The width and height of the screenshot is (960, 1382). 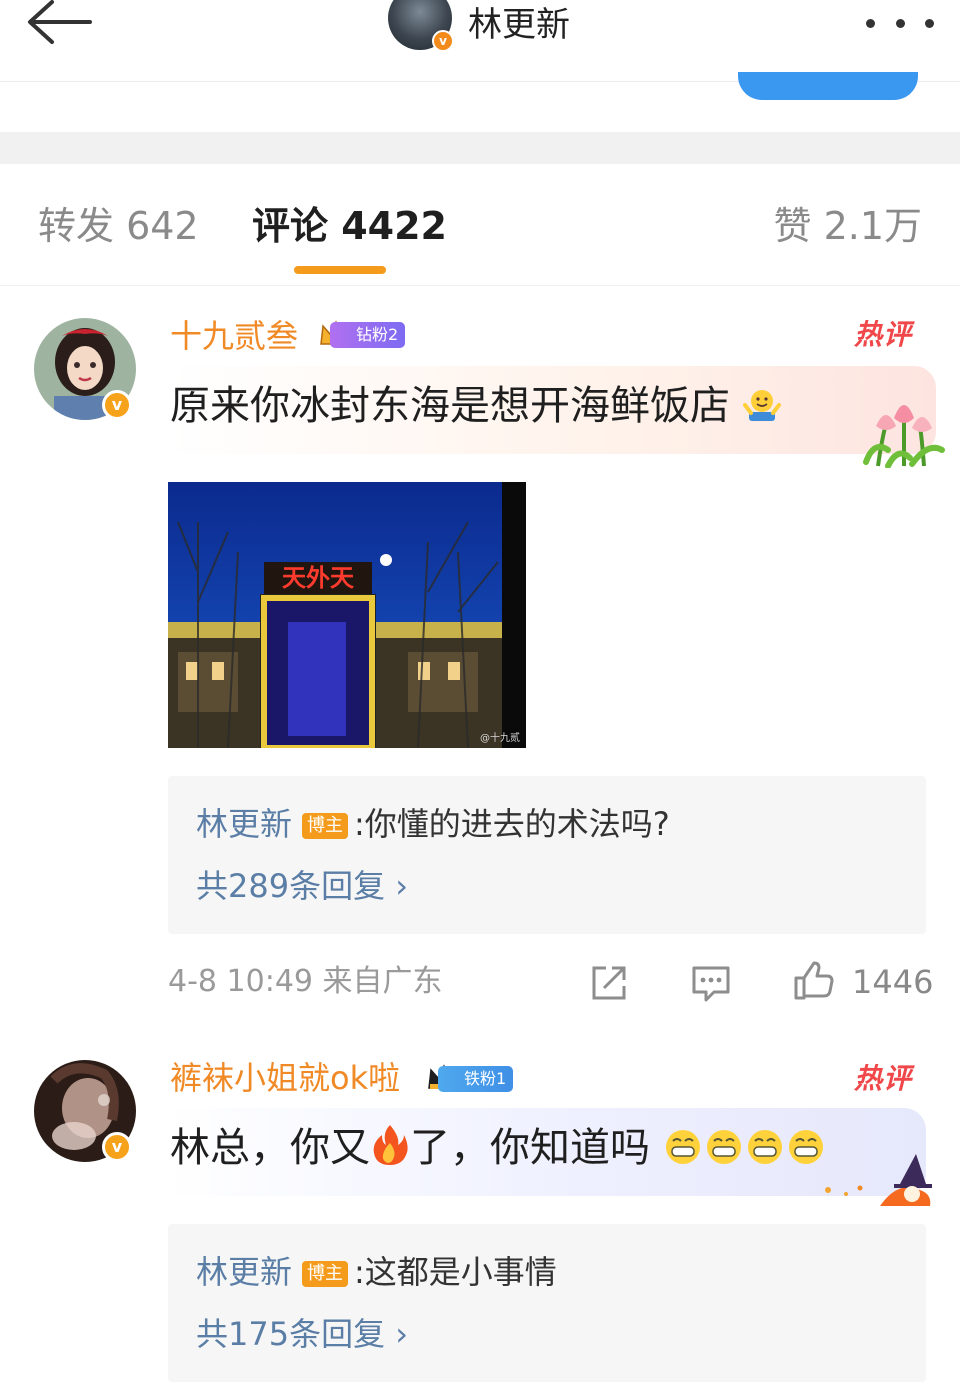 I want to click on author-tag-badge: 博主, so click(x=325, y=1274).